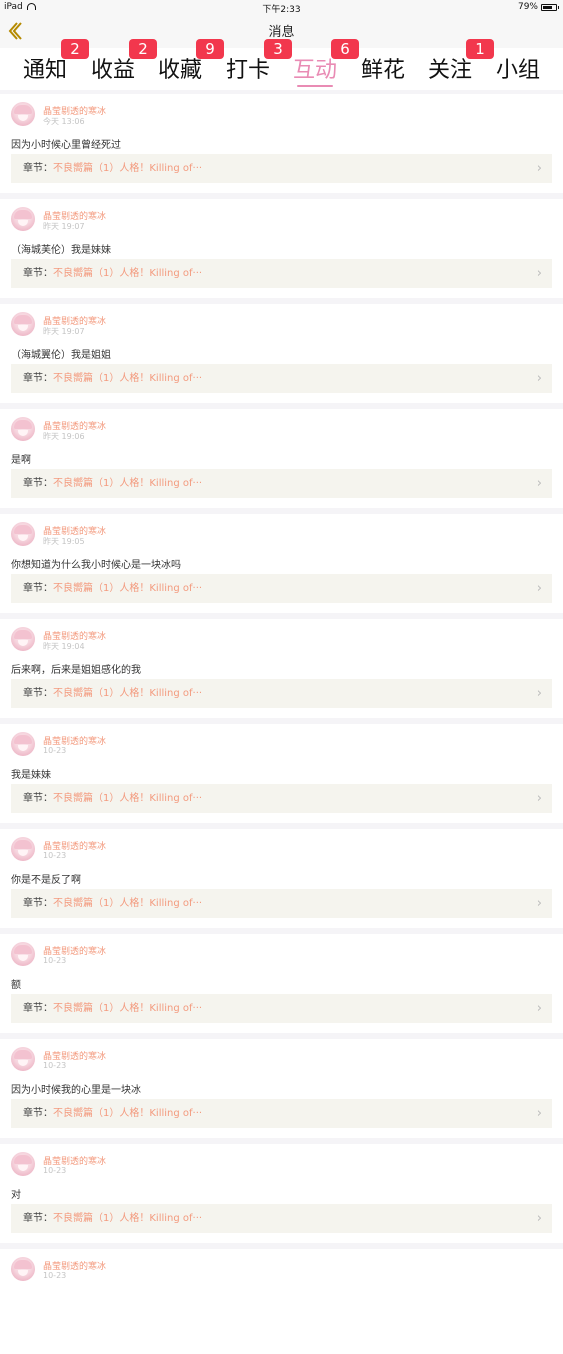  I want to click on page-title: 消息, so click(281, 32).